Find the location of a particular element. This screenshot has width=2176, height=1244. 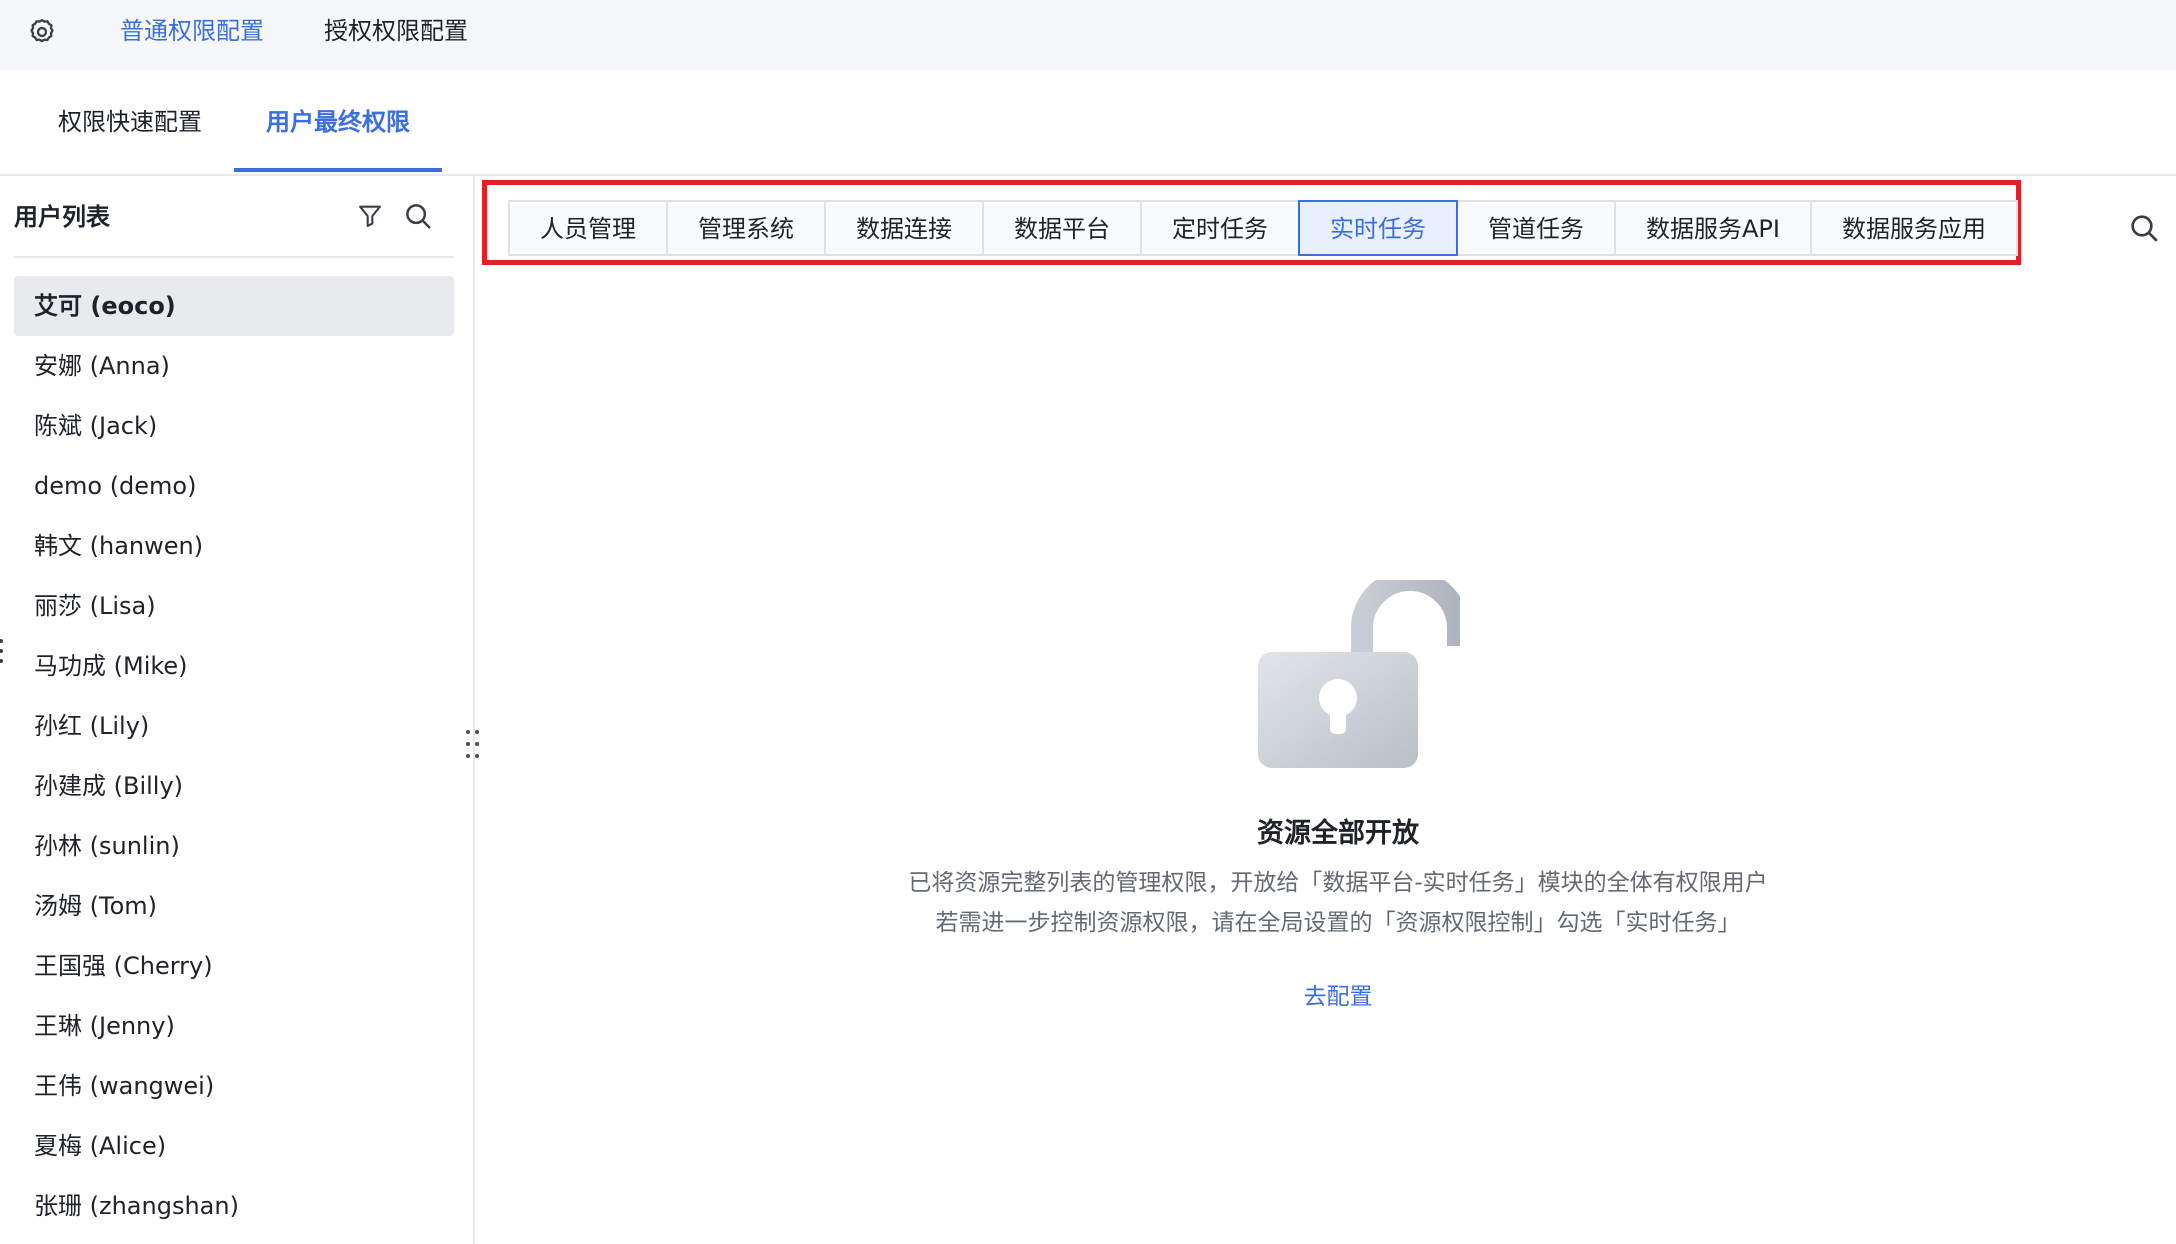

empty-state-title: 资源全部开放 is located at coordinates (1338, 833).